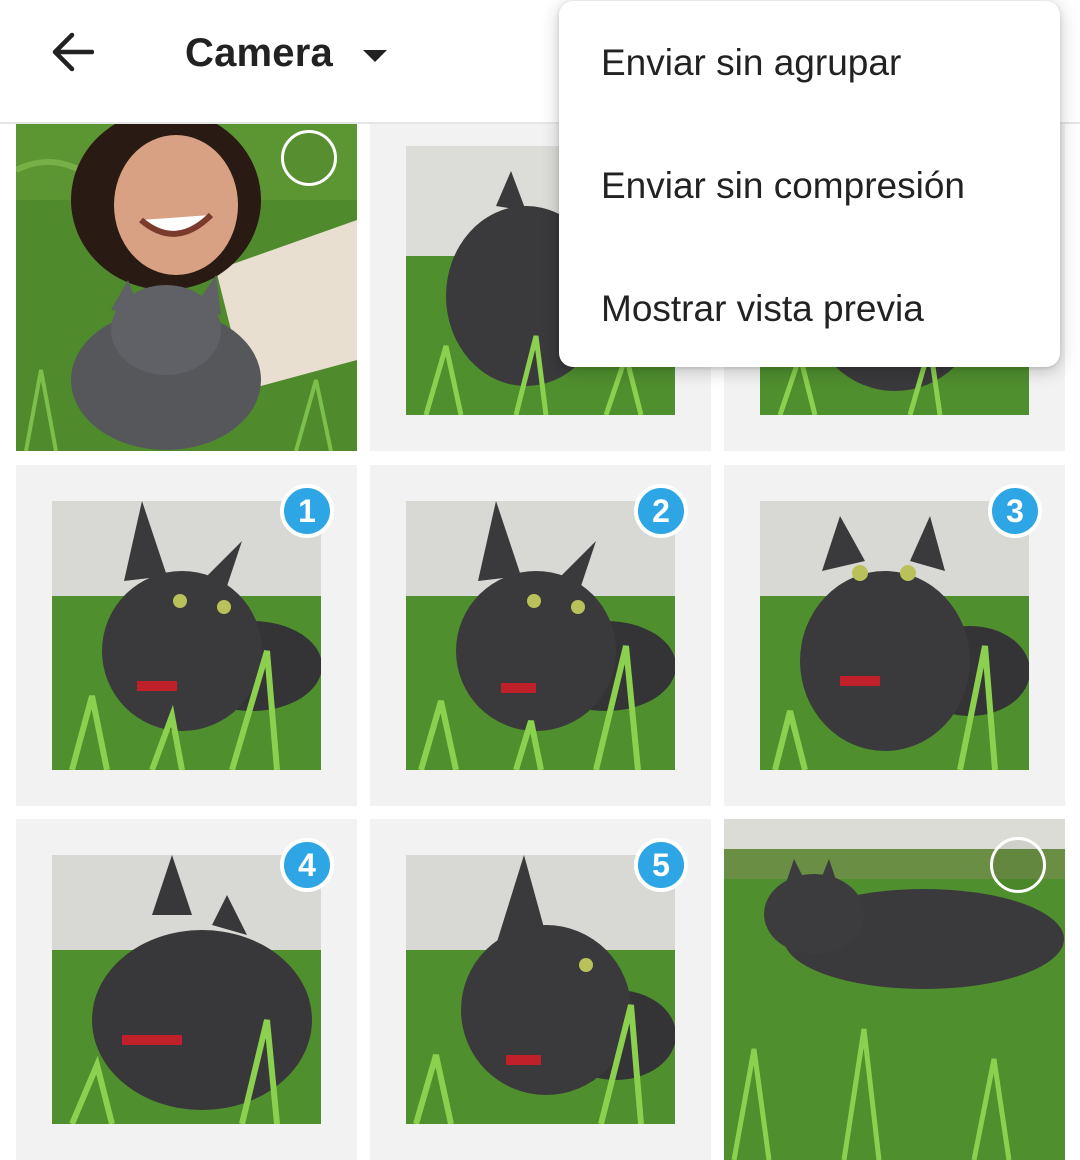 The width and height of the screenshot is (1080, 1160). I want to click on selection-order-number: 5, so click(661, 864).